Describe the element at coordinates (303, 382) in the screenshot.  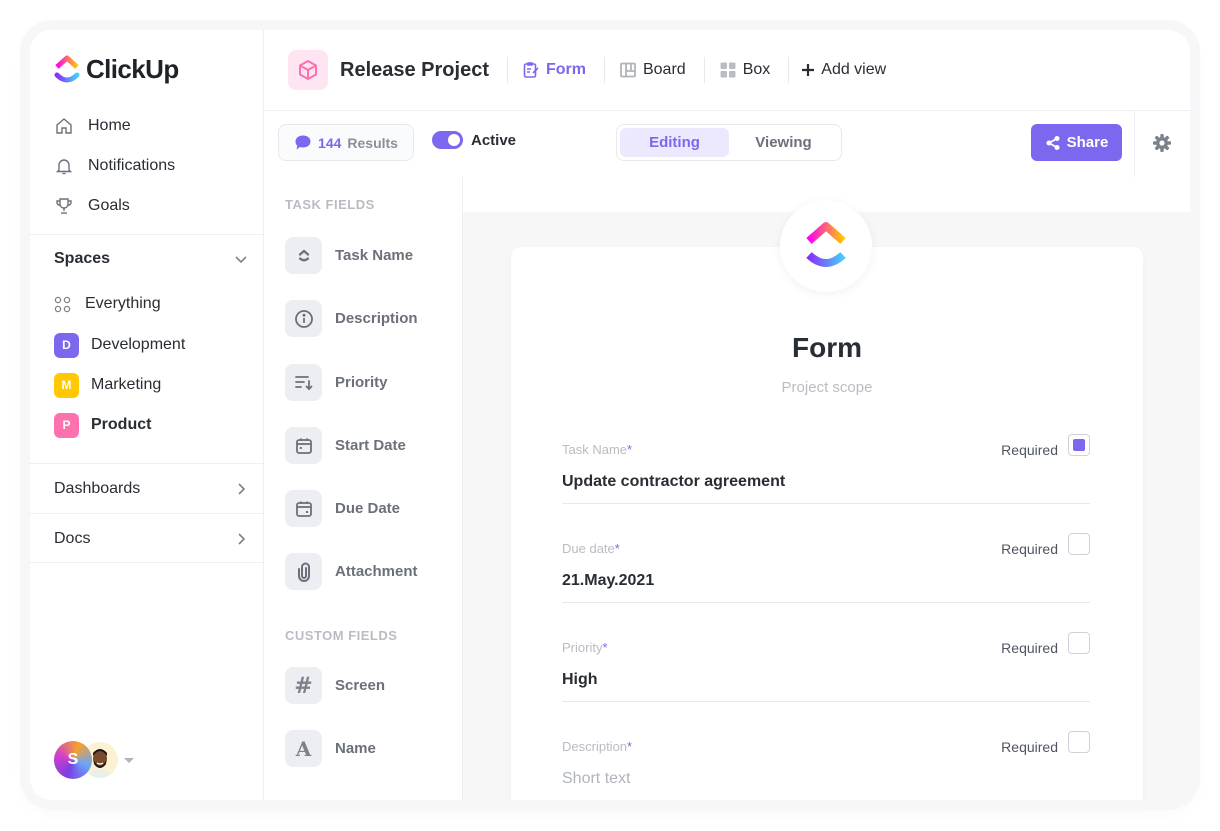
I see `priority-sort-icon` at that location.